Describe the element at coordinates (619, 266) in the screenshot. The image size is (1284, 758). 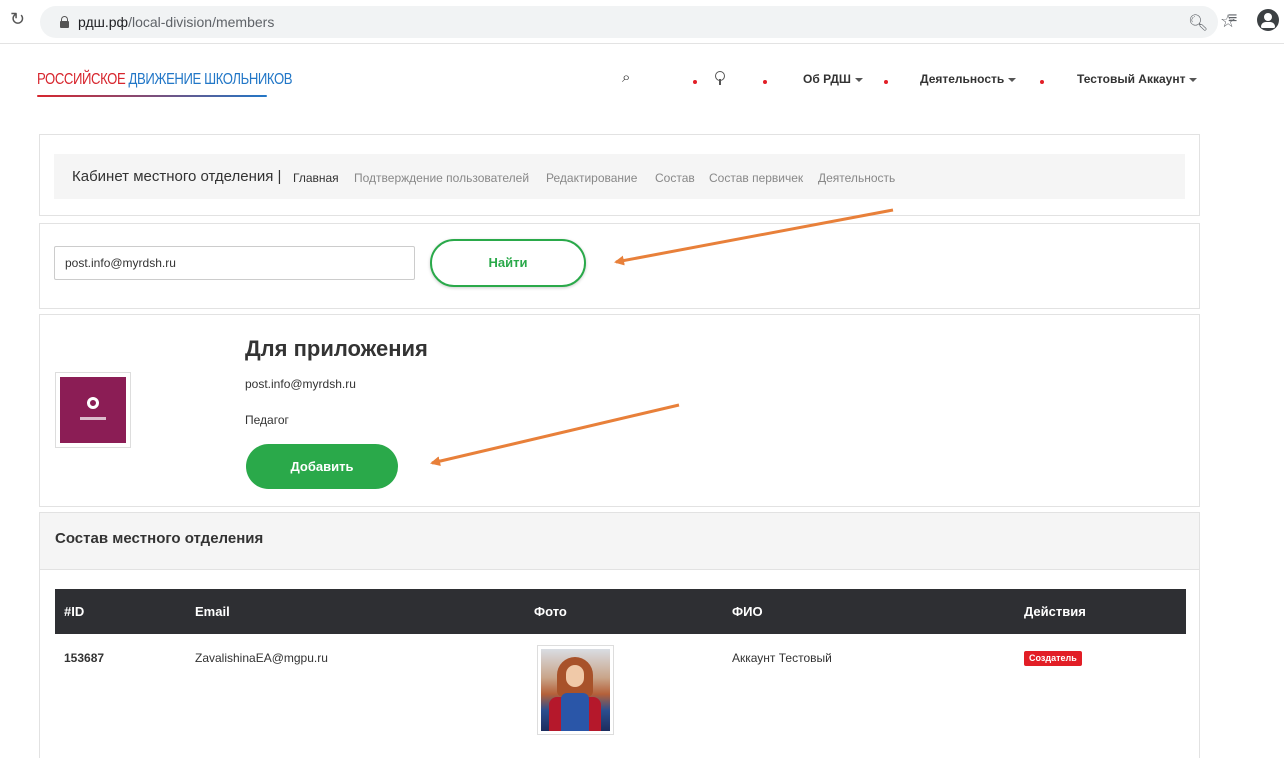
I see `search-panel: Найти` at that location.